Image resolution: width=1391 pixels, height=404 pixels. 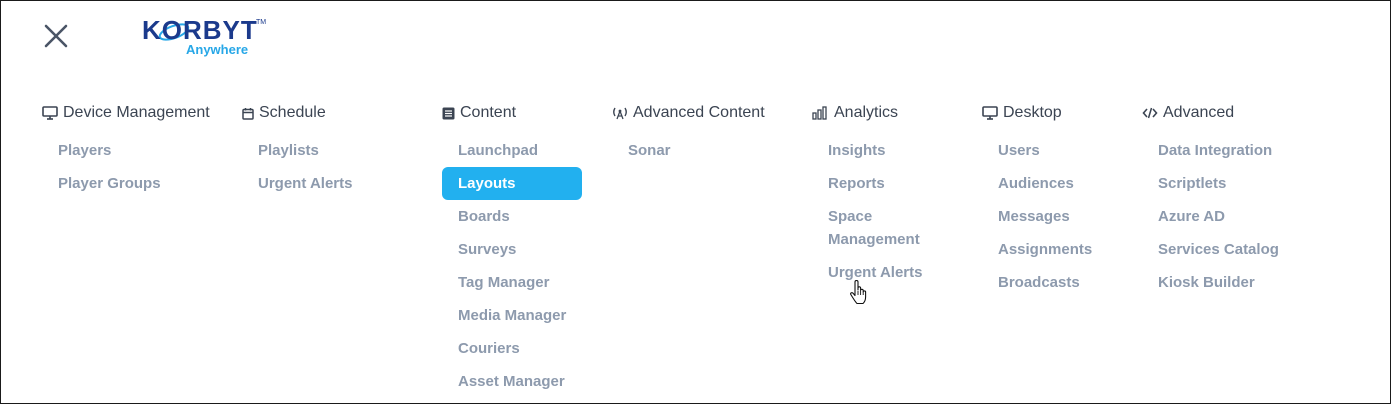 I want to click on menu-item-users: Users, so click(x=1052, y=150).